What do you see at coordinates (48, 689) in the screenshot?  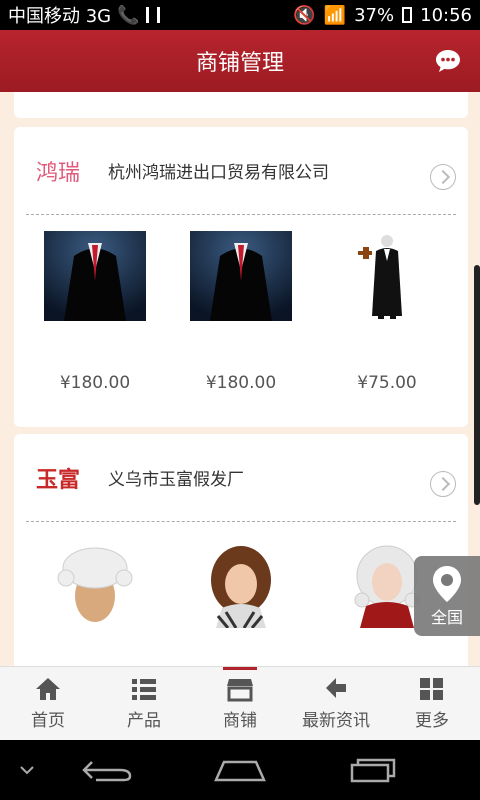 I see `home-icon` at bounding box center [48, 689].